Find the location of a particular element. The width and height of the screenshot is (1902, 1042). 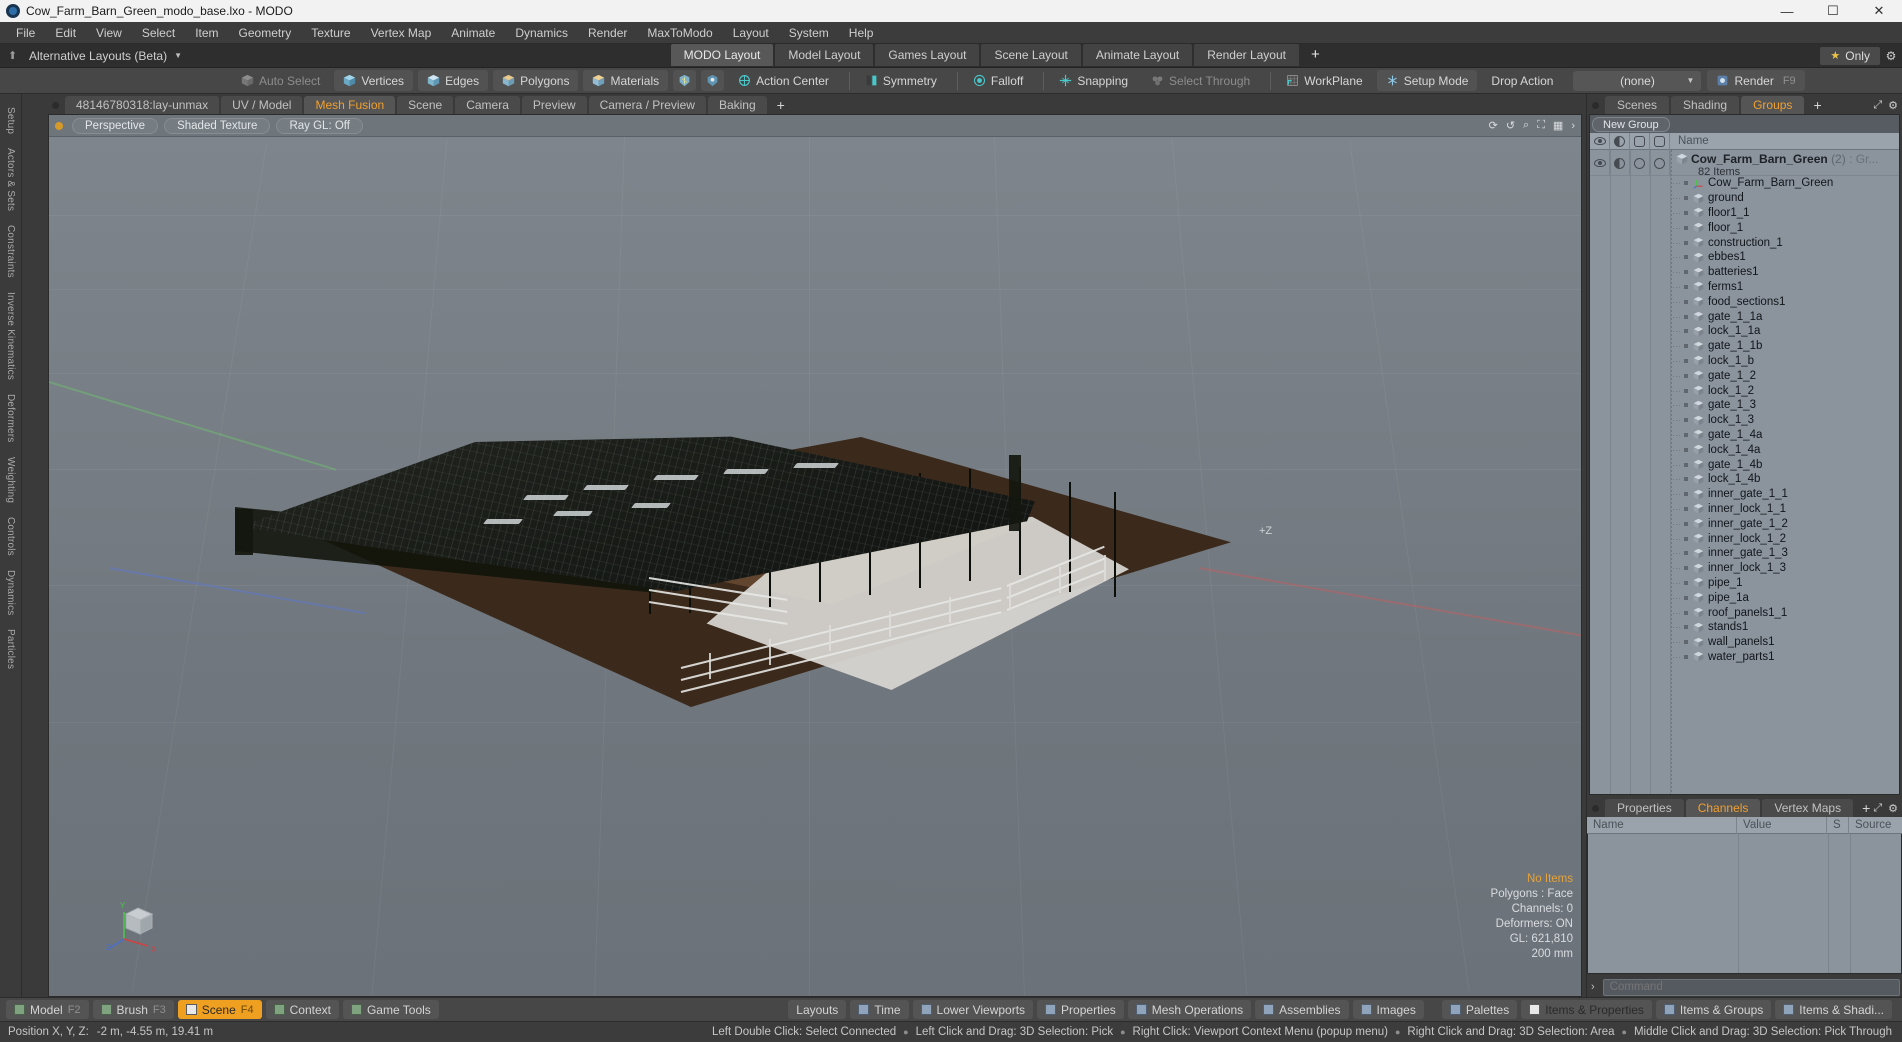

viewport-tab-camera-preview: Camera / Preview is located at coordinates (647, 105).